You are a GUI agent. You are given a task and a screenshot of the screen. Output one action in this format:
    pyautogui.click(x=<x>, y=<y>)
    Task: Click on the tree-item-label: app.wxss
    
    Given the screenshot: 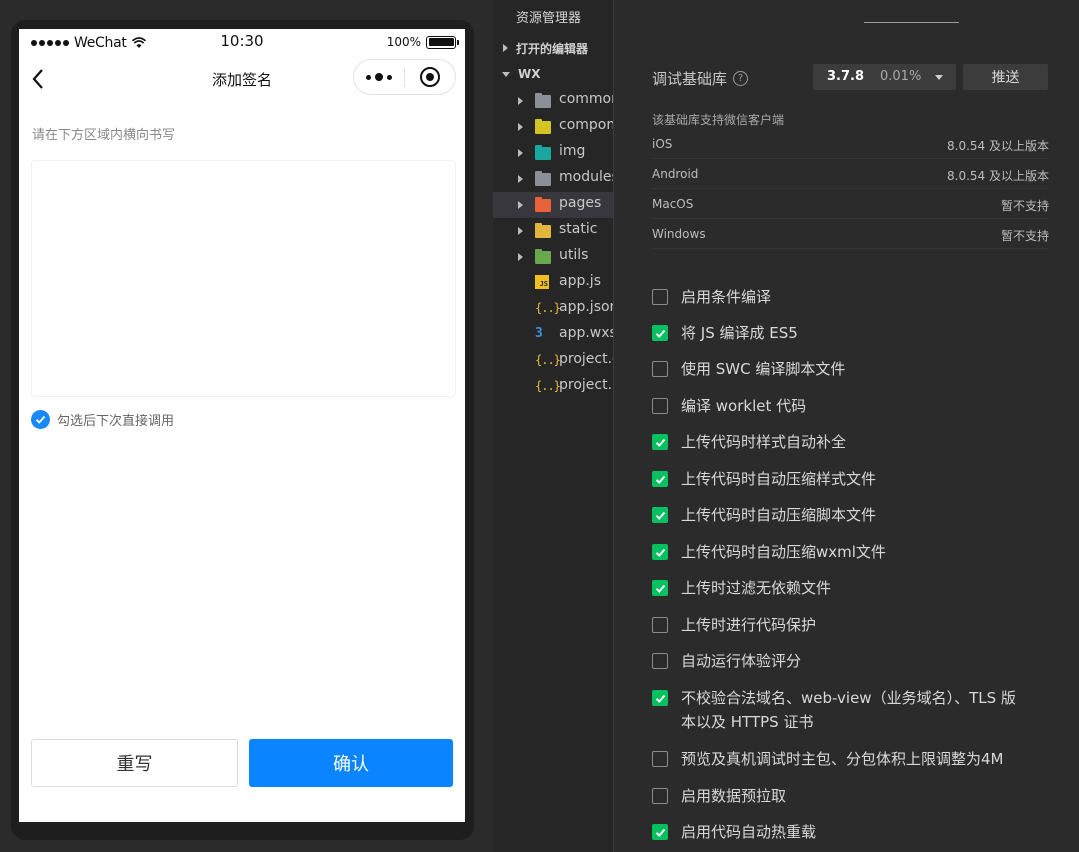 What is the action you would take?
    pyautogui.click(x=586, y=333)
    